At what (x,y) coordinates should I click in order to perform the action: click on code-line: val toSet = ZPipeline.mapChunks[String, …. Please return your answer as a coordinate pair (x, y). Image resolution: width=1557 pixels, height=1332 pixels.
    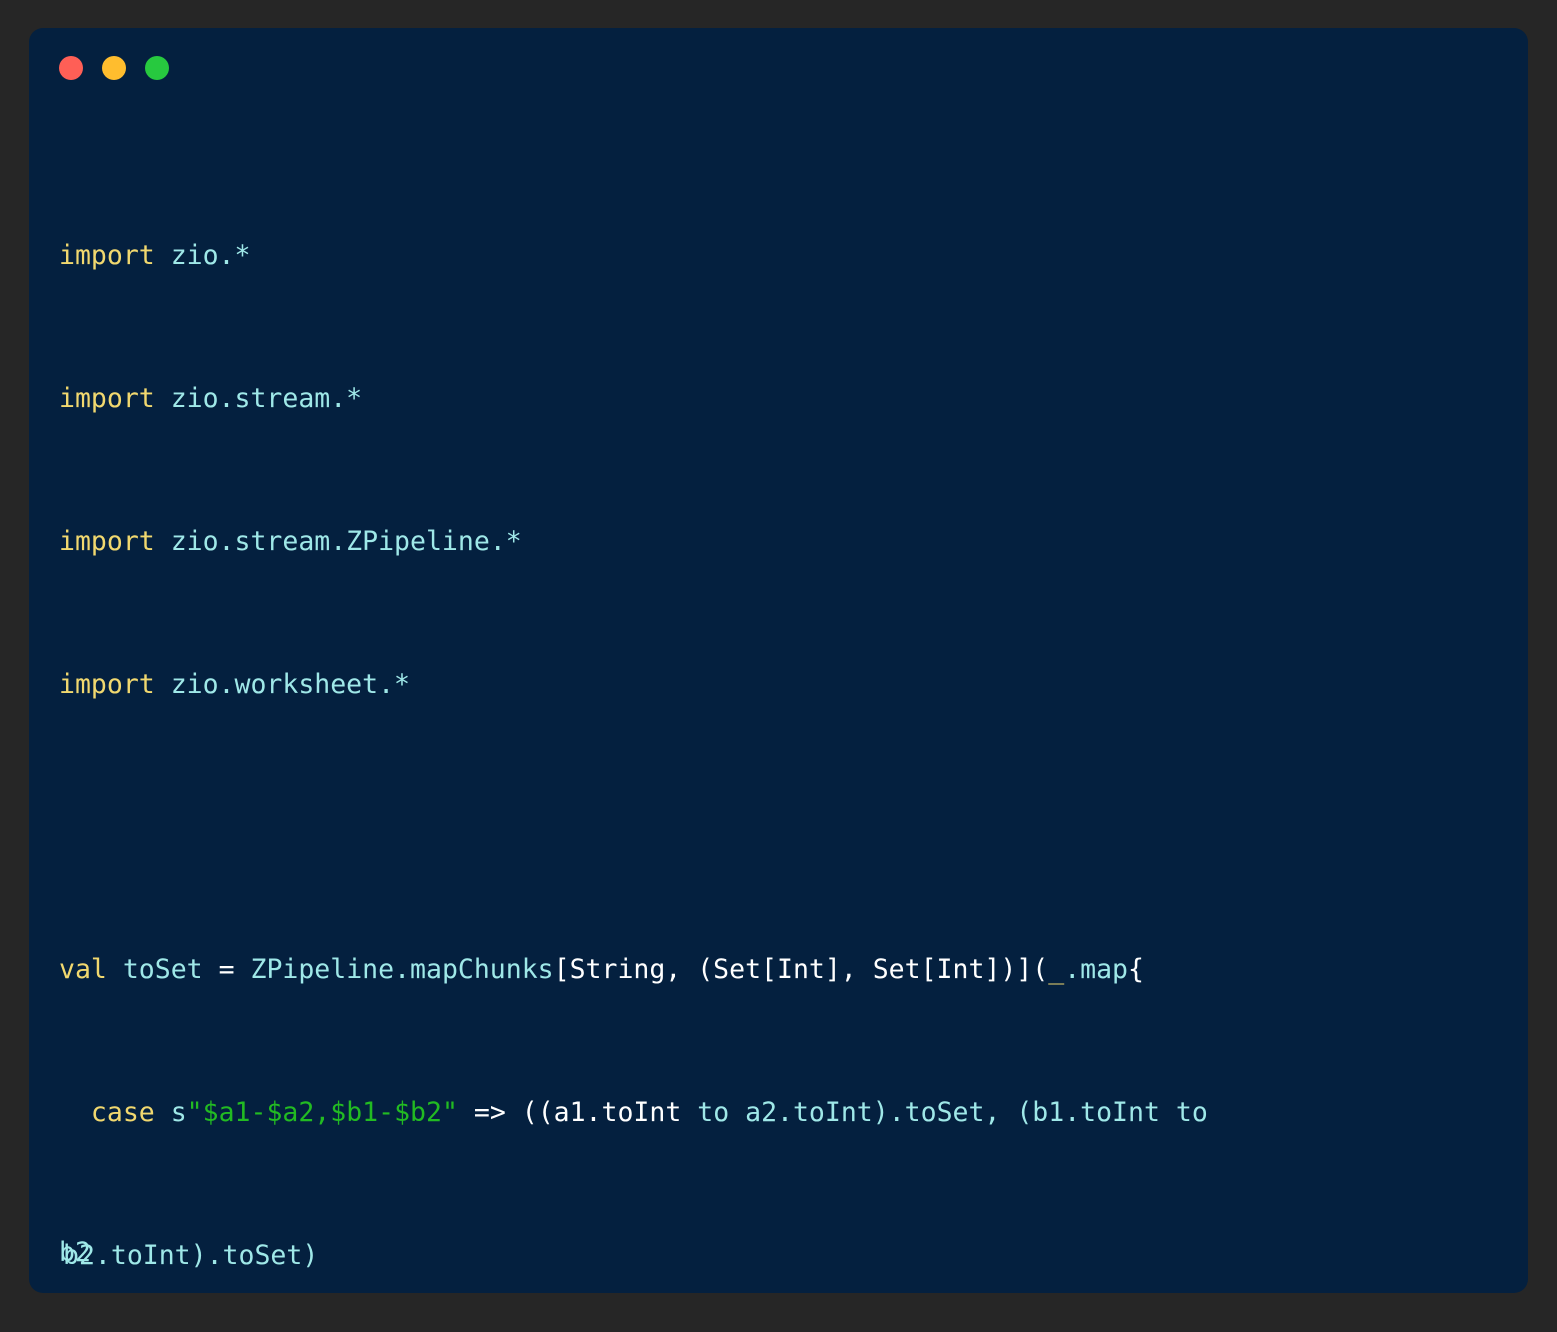
    Looking at the image, I should click on (786, 970).